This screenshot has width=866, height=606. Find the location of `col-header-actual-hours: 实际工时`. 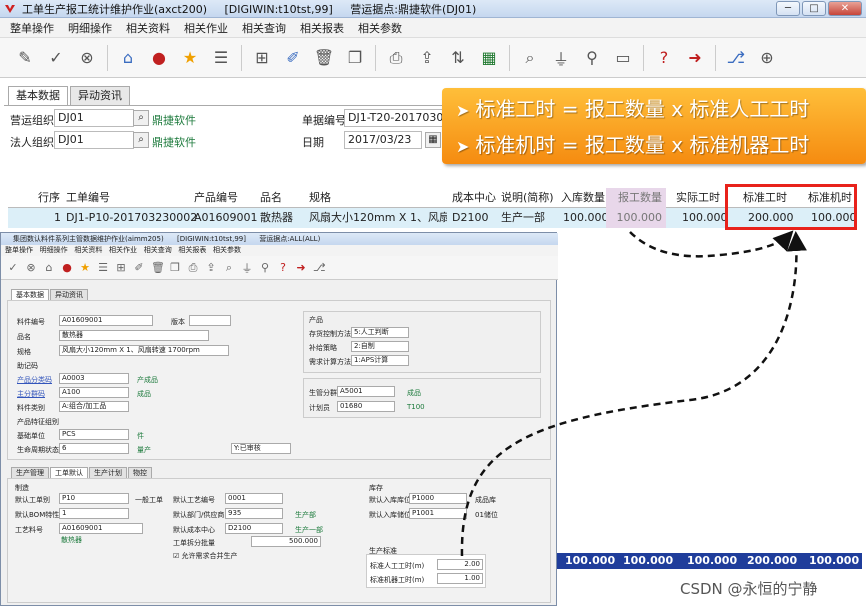

col-header-actual-hours: 实际工时 is located at coordinates (698, 198).